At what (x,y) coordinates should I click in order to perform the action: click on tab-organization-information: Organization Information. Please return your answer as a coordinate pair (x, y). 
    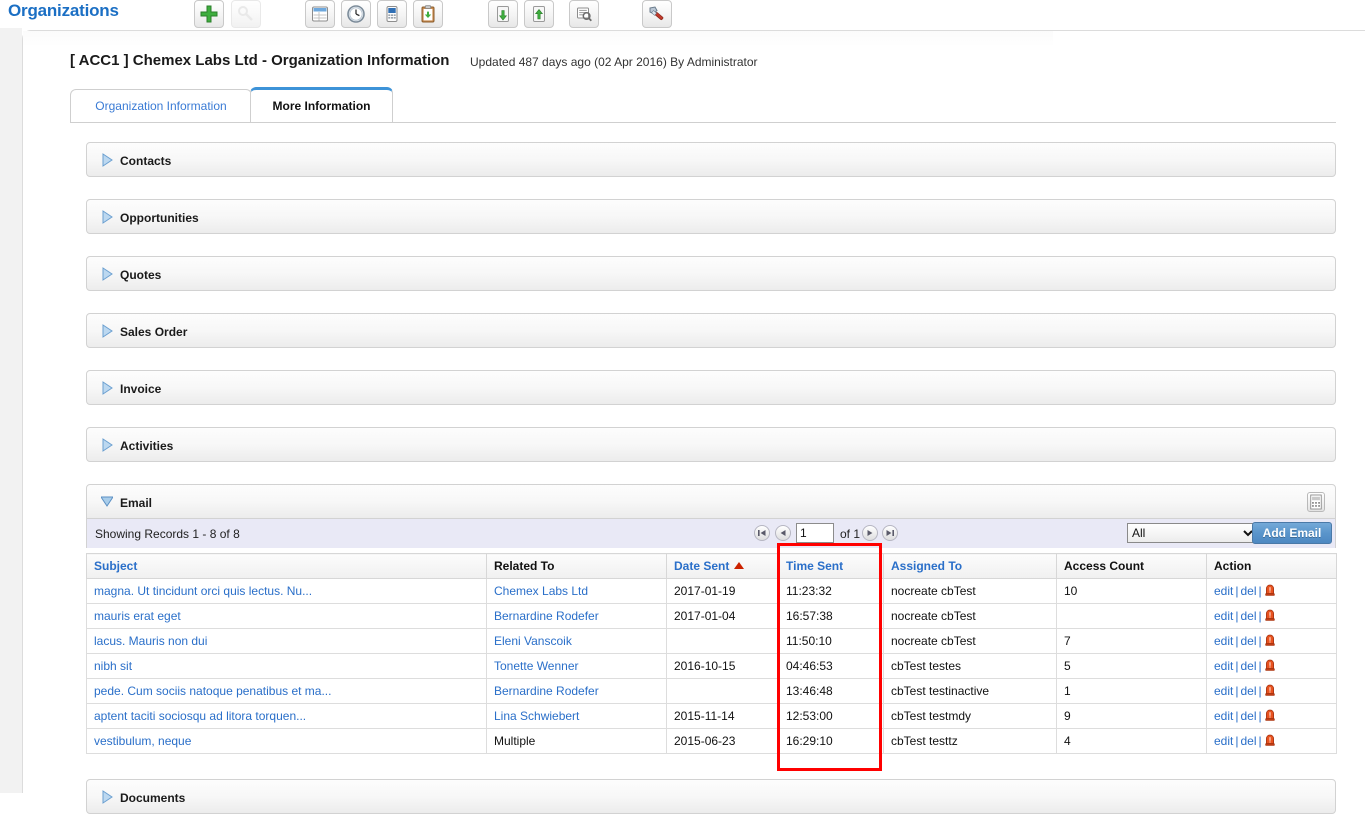
    Looking at the image, I should click on (161, 105).